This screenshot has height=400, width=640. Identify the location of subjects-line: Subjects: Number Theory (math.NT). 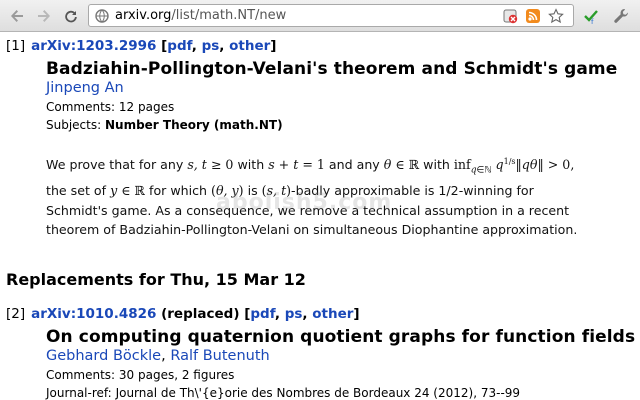
(164, 125).